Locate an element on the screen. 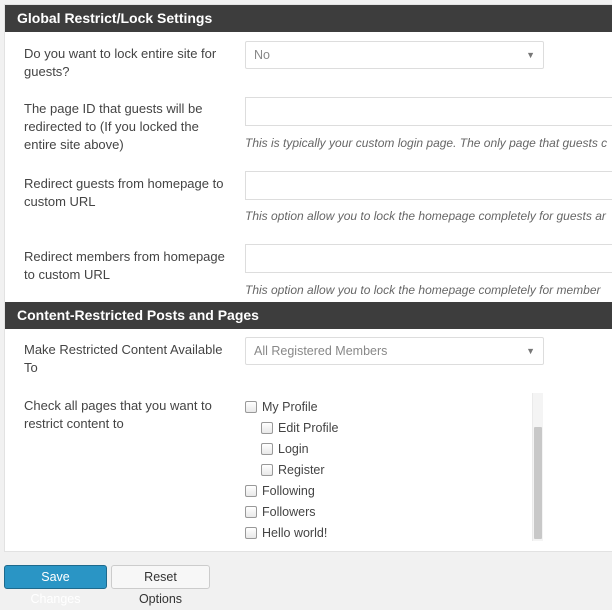 Image resolution: width=612 pixels, height=610 pixels. page-checkbox-login: Login is located at coordinates (285, 449).